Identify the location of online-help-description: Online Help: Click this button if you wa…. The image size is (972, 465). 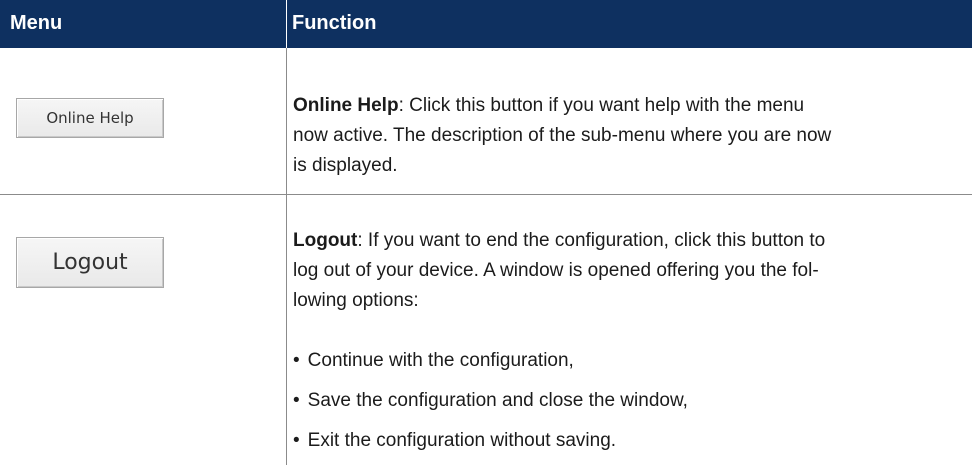
(630, 136).